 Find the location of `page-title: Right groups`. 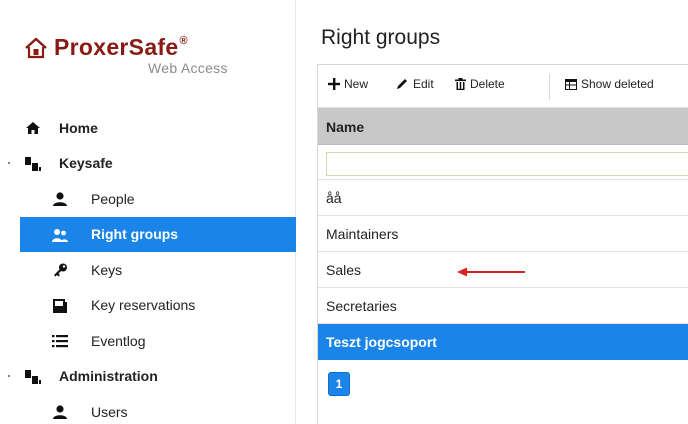

page-title: Right groups is located at coordinates (381, 37).